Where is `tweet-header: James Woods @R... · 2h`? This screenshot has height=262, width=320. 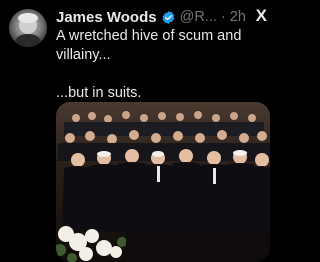 tweet-header: James Woods @R... · 2h is located at coordinates (163, 17).